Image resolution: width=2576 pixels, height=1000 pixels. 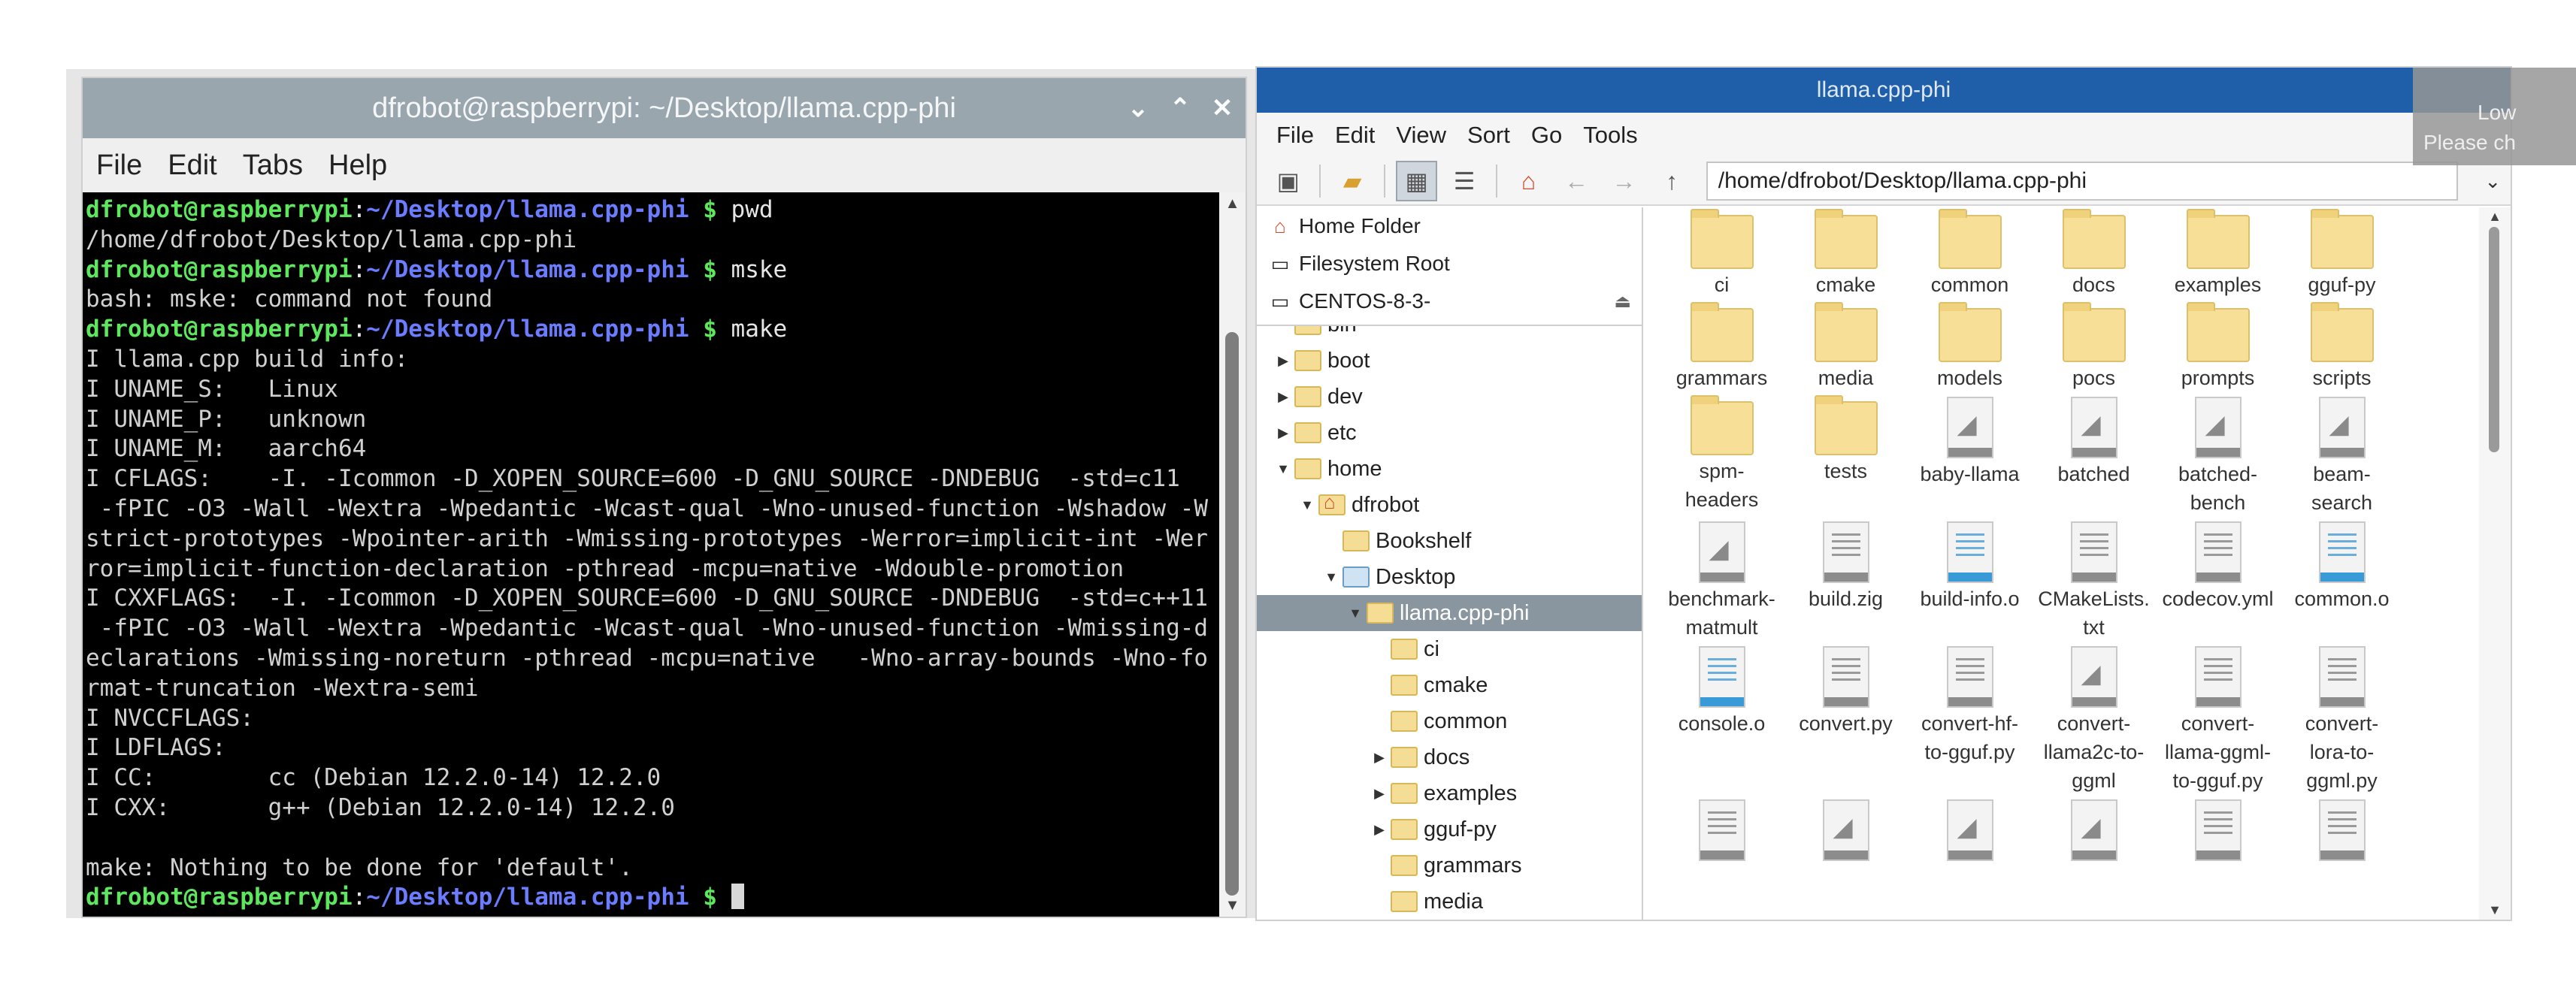 What do you see at coordinates (1403, 649) in the screenshot?
I see `tree-item-ci: ci` at bounding box center [1403, 649].